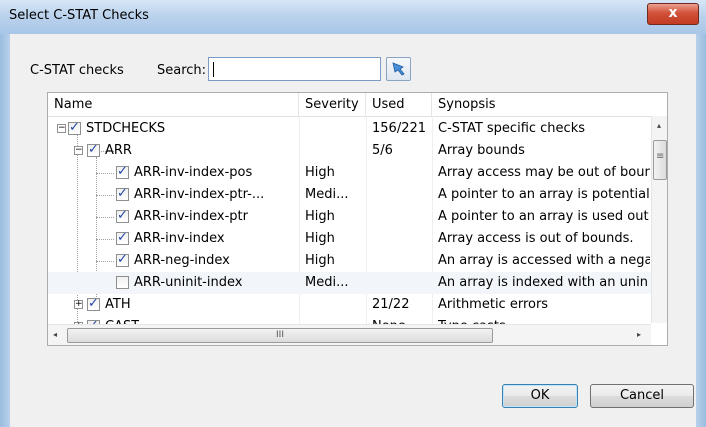  Describe the element at coordinates (78, 304) in the screenshot. I see `expand-icon: +` at that location.